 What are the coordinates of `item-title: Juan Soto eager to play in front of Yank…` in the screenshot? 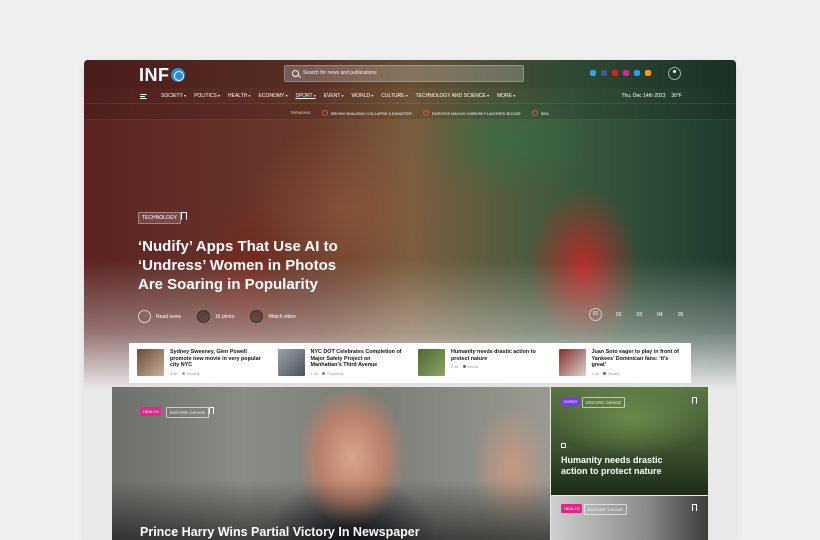 It's located at (635, 358).